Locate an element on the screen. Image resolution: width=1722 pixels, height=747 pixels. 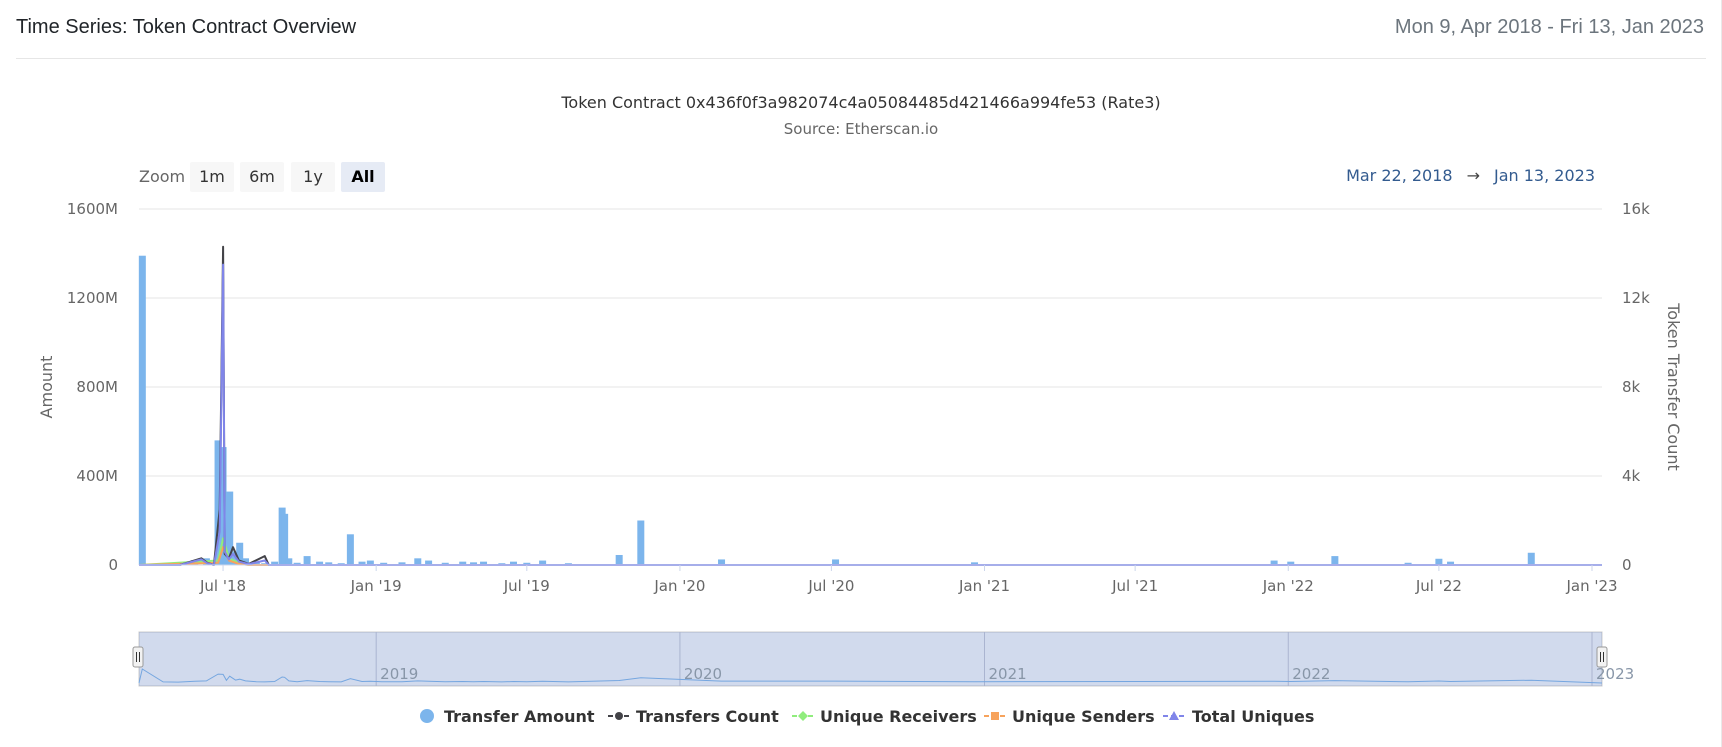
y2-axis: 0 4k 8k 12k 16k is located at coordinates (1636, 387).